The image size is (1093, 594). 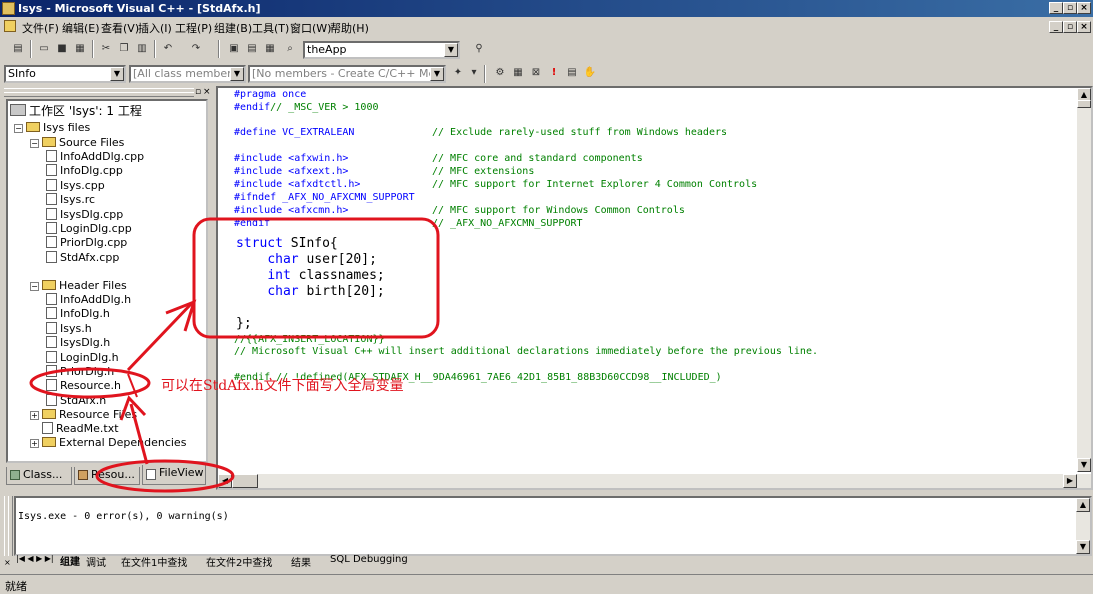 I want to click on tree-file: LoginDlg.h, so click(x=82, y=357).